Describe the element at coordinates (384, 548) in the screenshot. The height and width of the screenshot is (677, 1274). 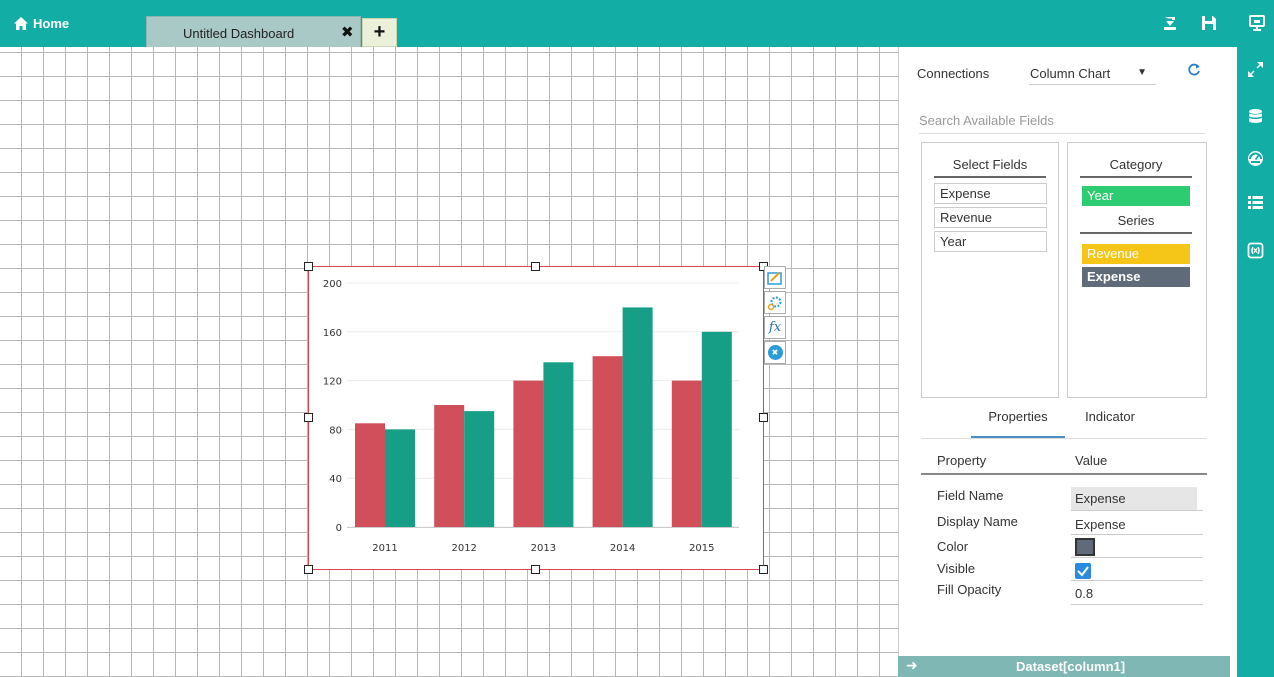
I see `x-tick-label: 2011` at that location.